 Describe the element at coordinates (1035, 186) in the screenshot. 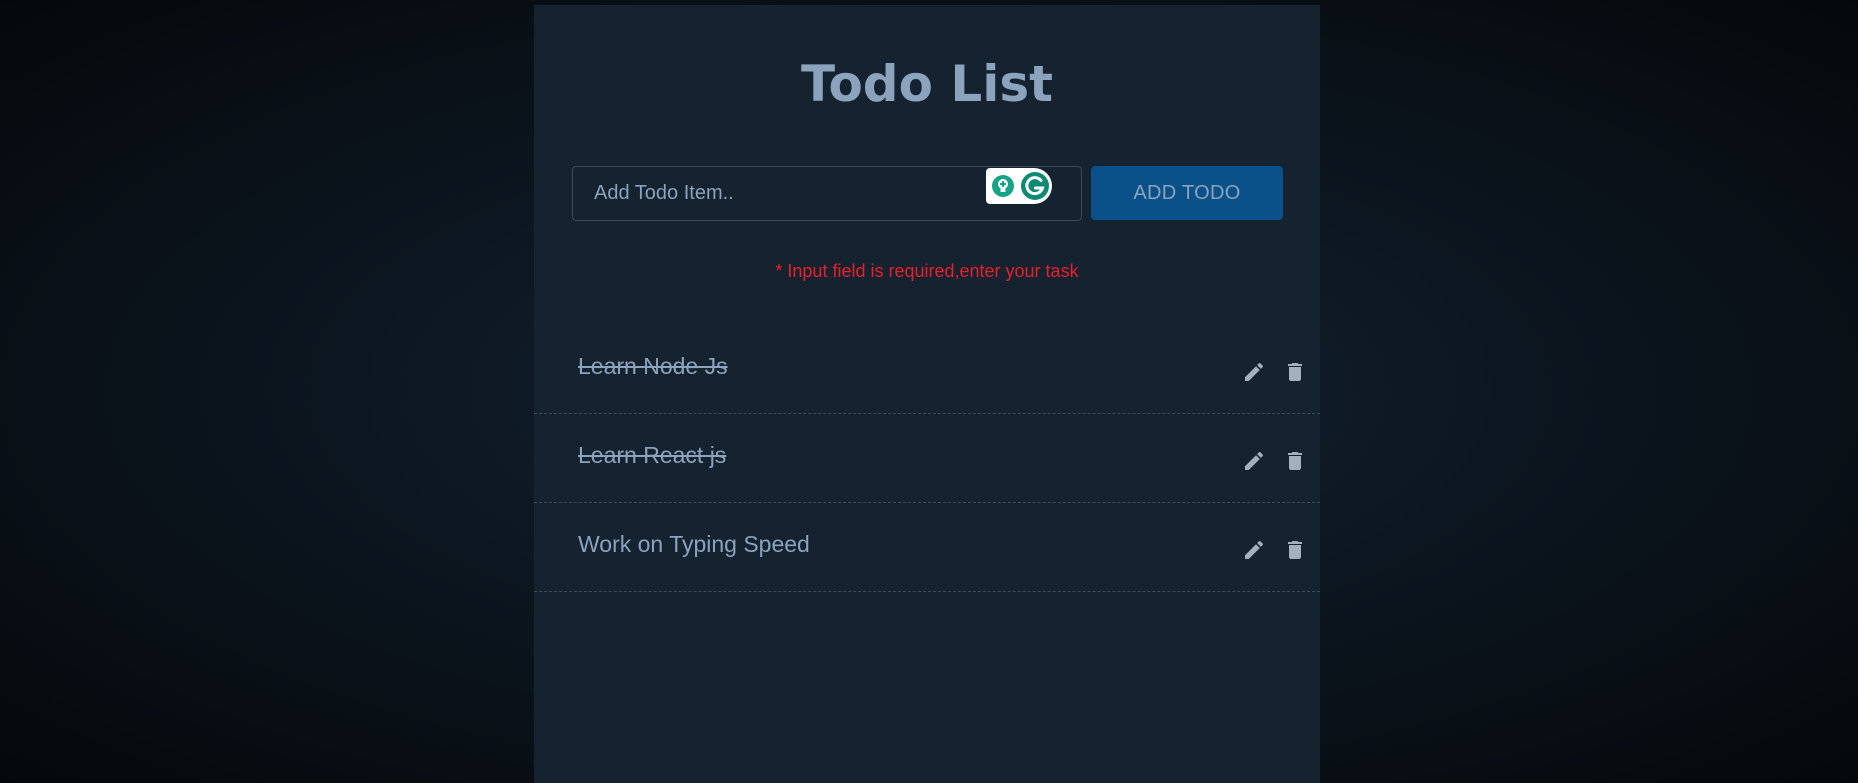

I see `grammarly-icon` at that location.